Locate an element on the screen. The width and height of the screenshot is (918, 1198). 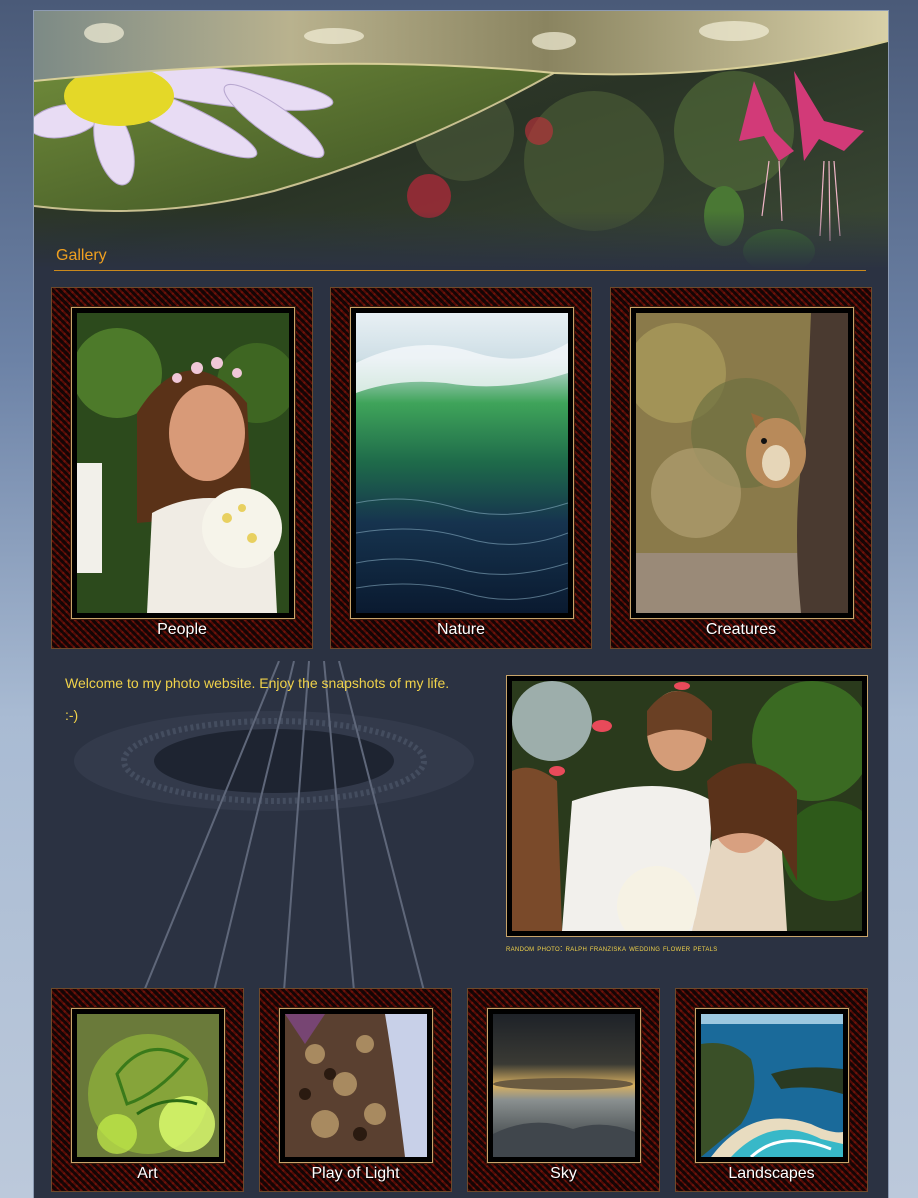
play-of-light-thumbnail is located at coordinates (356, 1085).